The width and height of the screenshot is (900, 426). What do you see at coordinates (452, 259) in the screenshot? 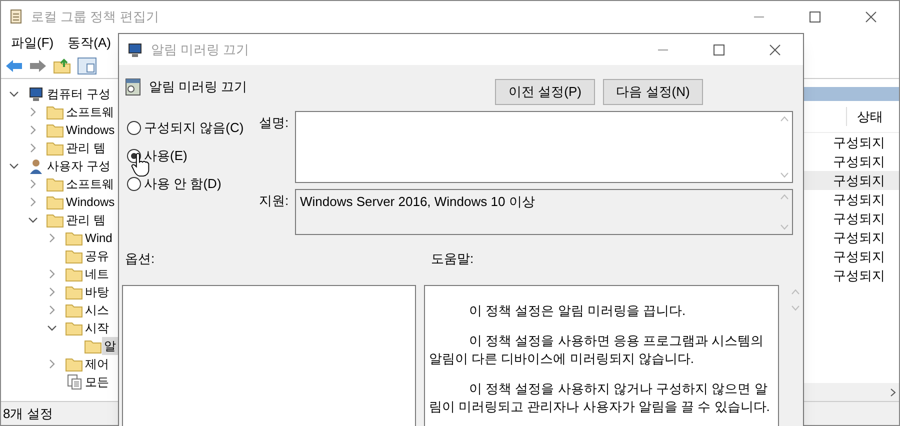
I see `section-label: 도움말:` at bounding box center [452, 259].